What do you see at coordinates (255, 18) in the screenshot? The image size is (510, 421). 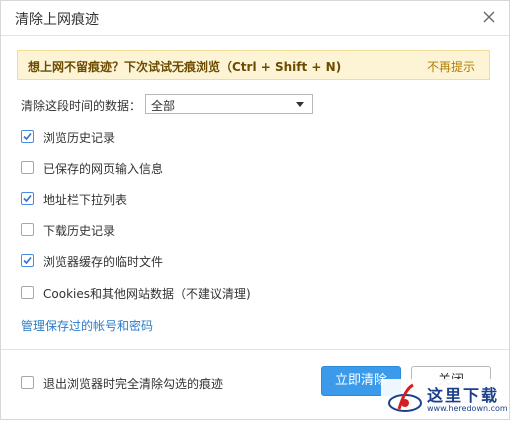 I see `title-bar: 清除上网痕迹` at bounding box center [255, 18].